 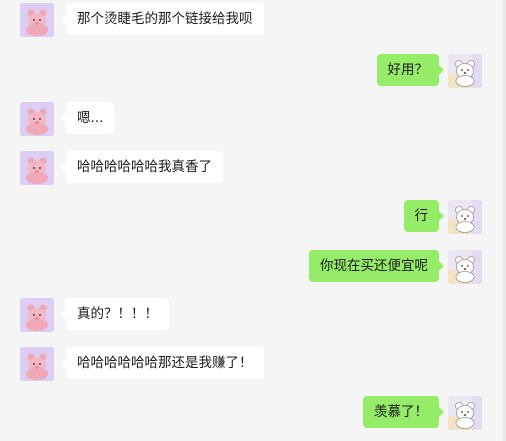 What do you see at coordinates (253, 316) in the screenshot?
I see `message-row-incoming: 真的？！！！` at bounding box center [253, 316].